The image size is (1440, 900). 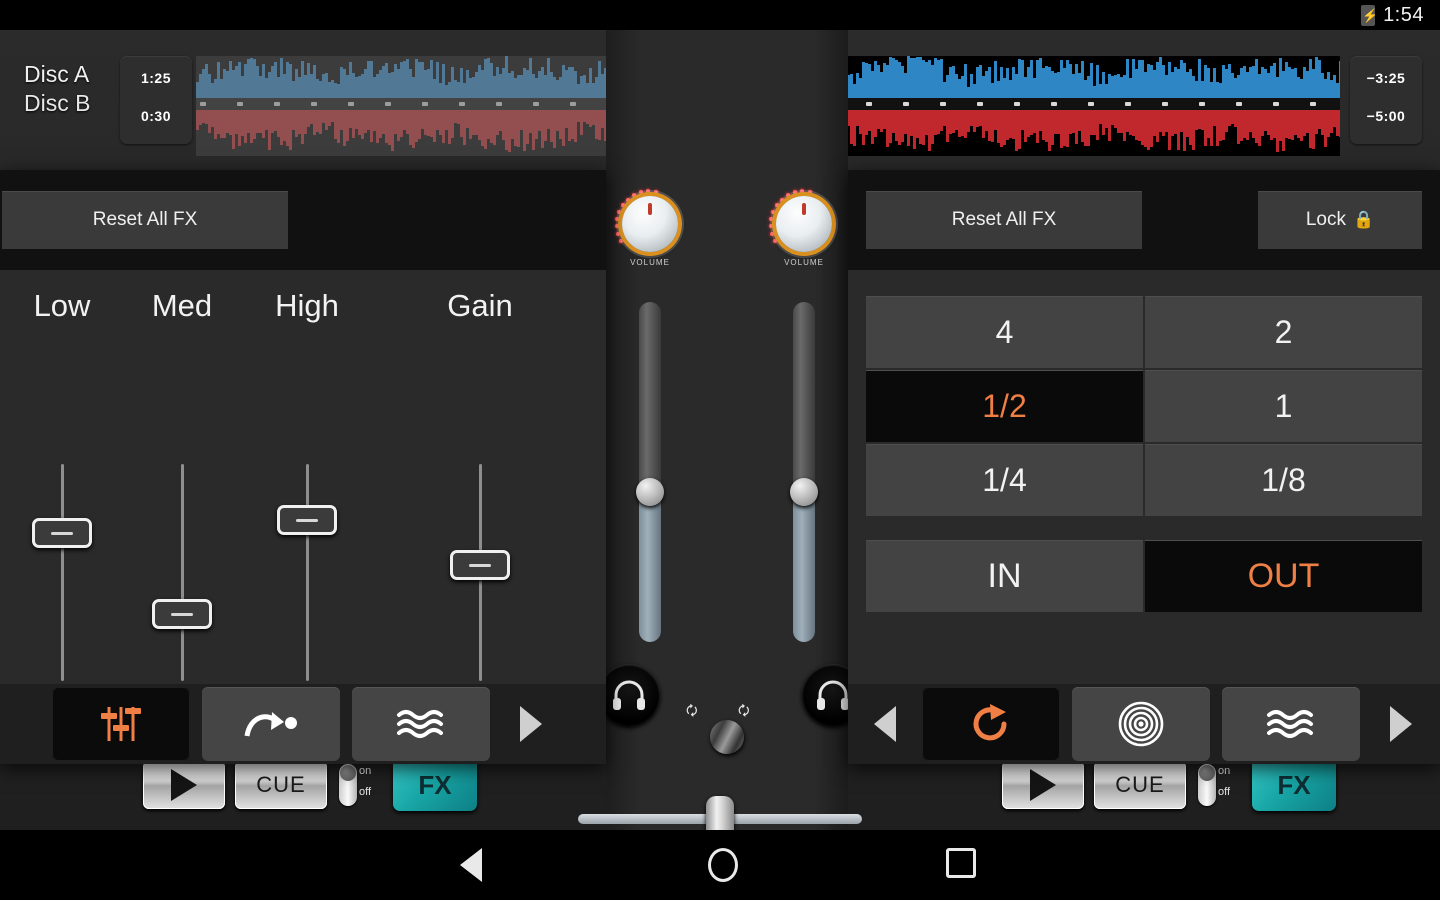 What do you see at coordinates (1386, 78) in the screenshot?
I see `deck-a-remaining: −3:25` at bounding box center [1386, 78].